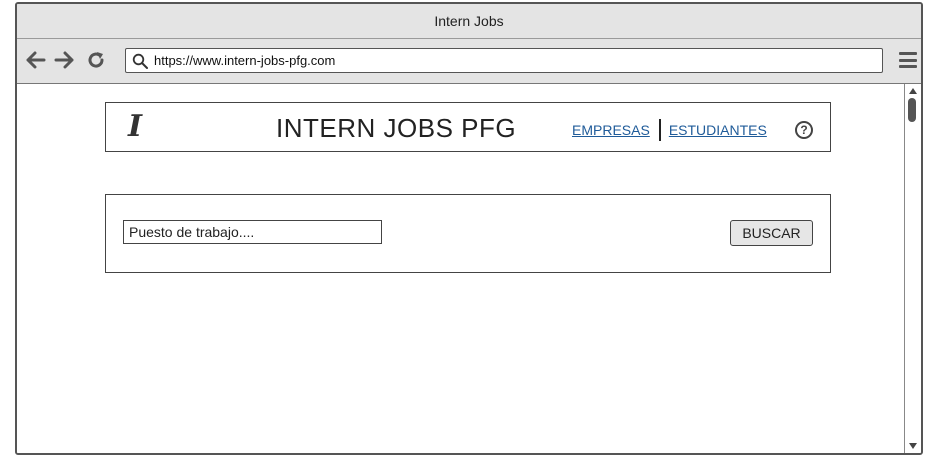 Image resolution: width=934 pixels, height=471 pixels. What do you see at coordinates (908, 60) in the screenshot?
I see `hamburger-menu-icon` at bounding box center [908, 60].